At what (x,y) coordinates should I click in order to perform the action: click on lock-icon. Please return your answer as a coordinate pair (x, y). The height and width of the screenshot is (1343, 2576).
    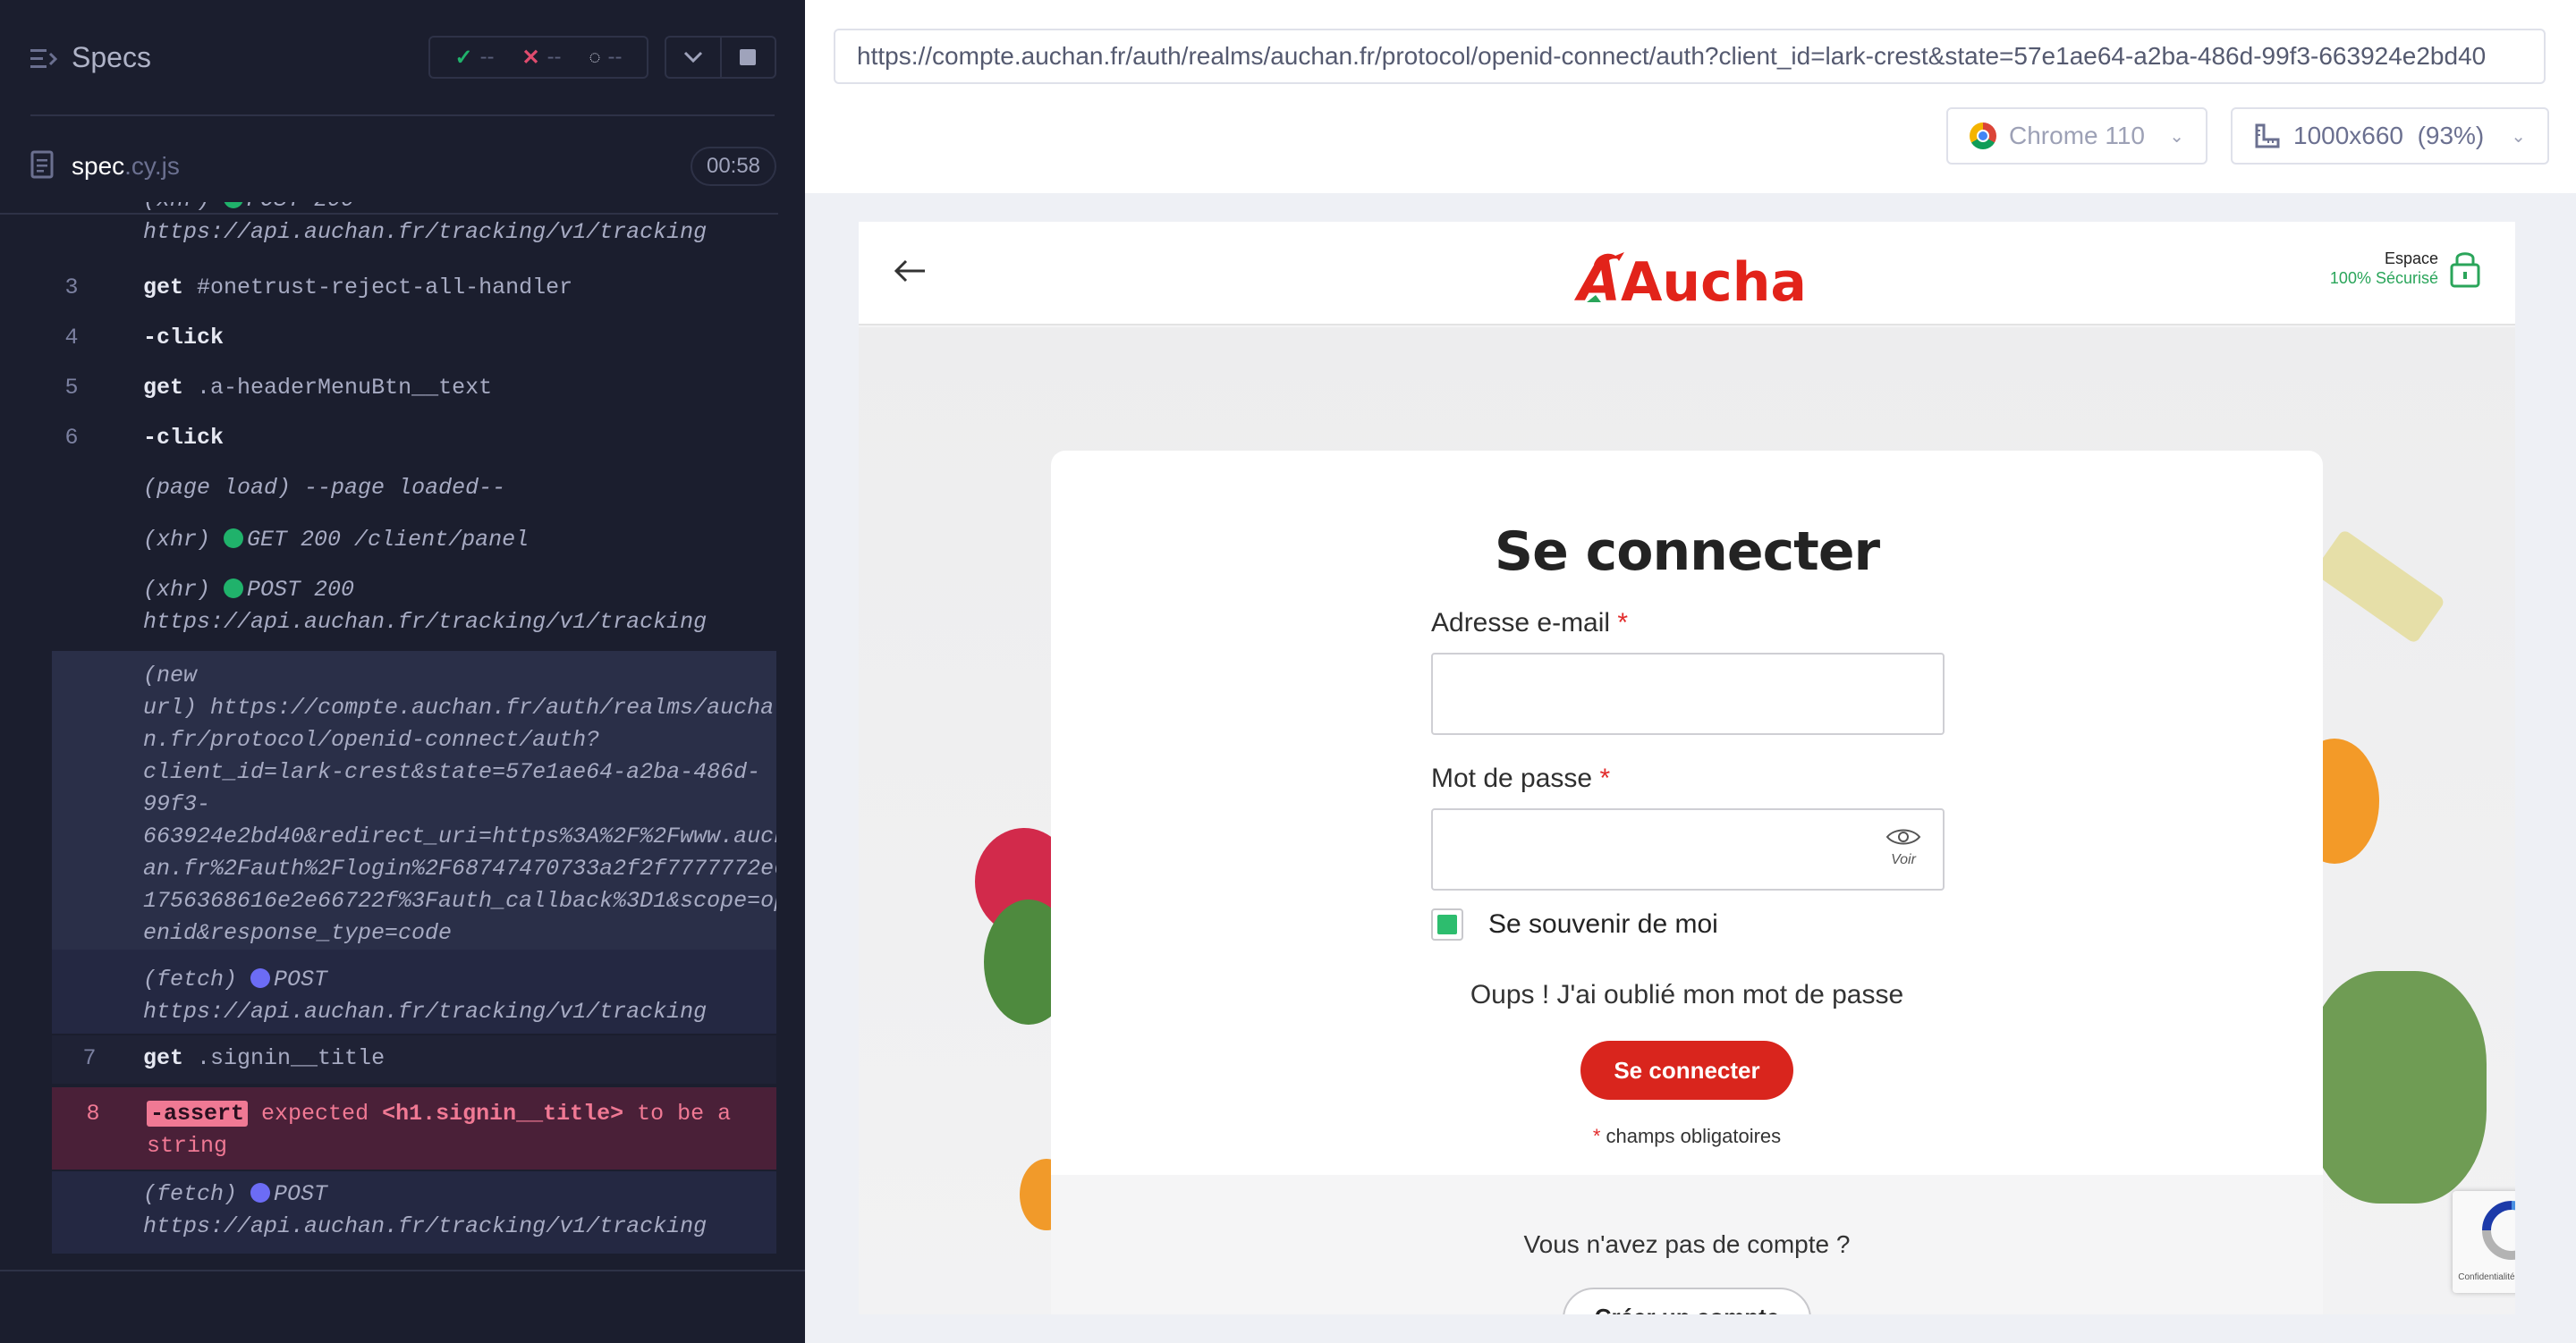
    Looking at the image, I should click on (2465, 270).